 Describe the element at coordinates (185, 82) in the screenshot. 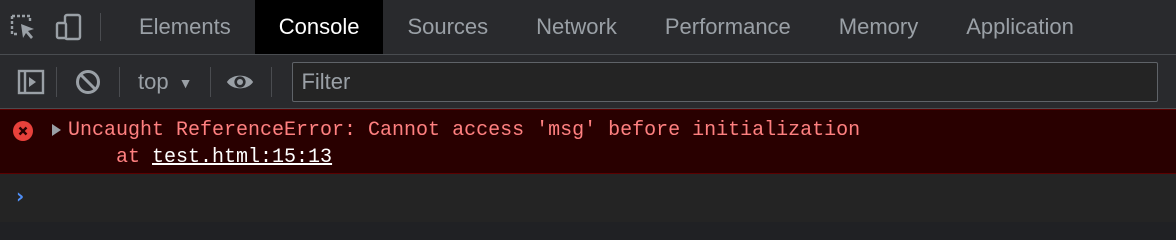

I see `dropdown-caret-icon: ▼` at that location.